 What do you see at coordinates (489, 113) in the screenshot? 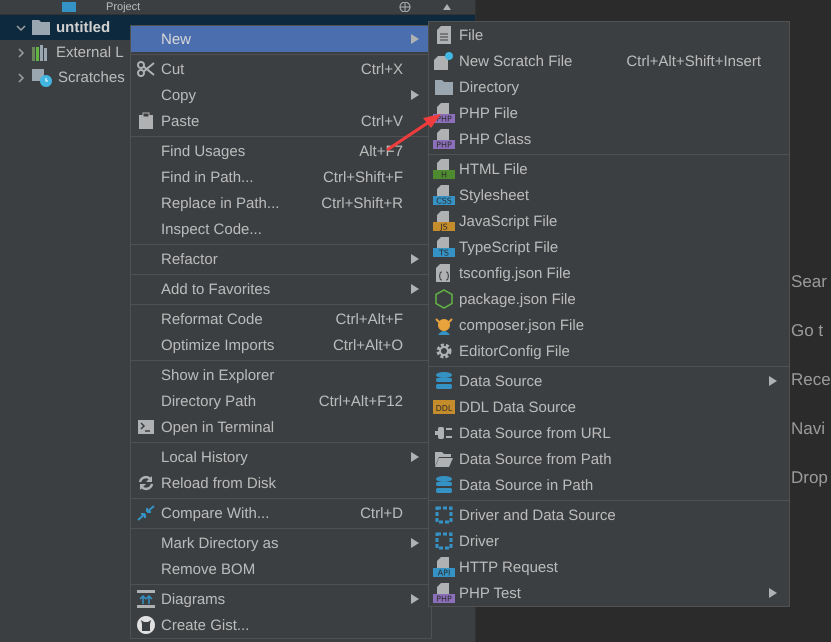
I see `menu-item-label: PHP File` at bounding box center [489, 113].